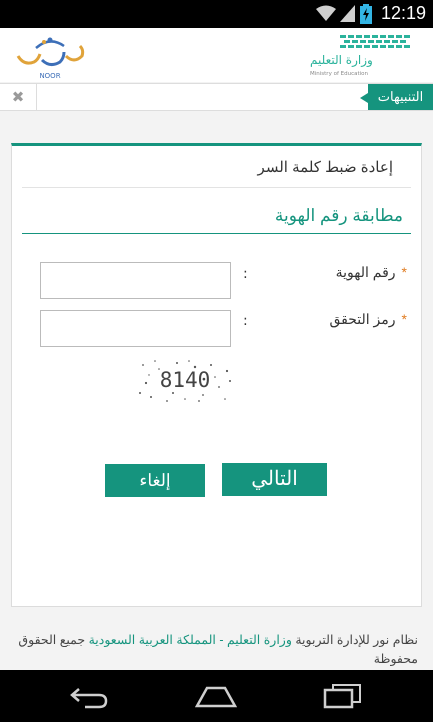 This screenshot has height=722, width=433. I want to click on ministry-logo-subtitle: Ministry of Education, so click(339, 74).